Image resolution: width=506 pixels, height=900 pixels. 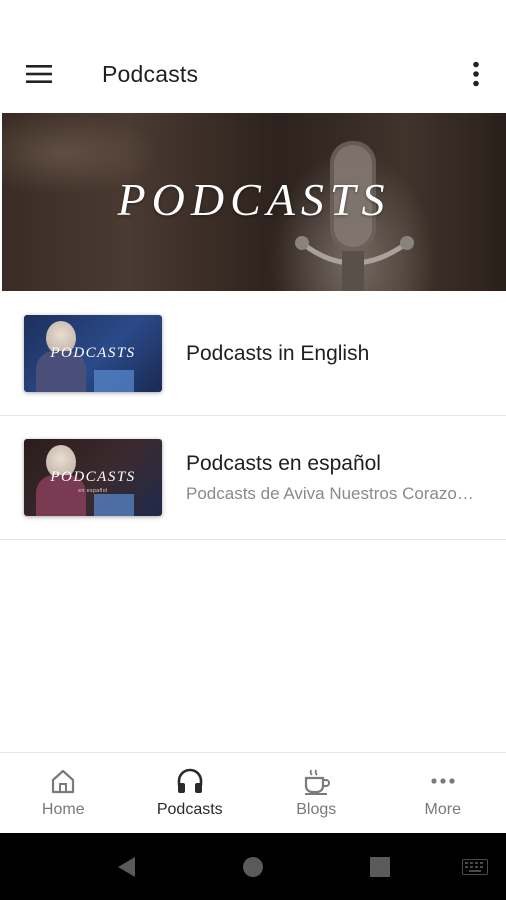 I want to click on thumbnail-sublabel: en español, so click(x=93, y=491).